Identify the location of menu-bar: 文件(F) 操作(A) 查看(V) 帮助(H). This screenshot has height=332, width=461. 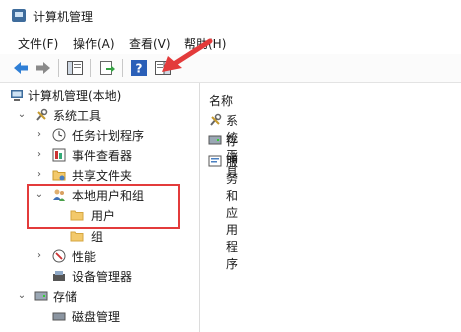
(230, 43).